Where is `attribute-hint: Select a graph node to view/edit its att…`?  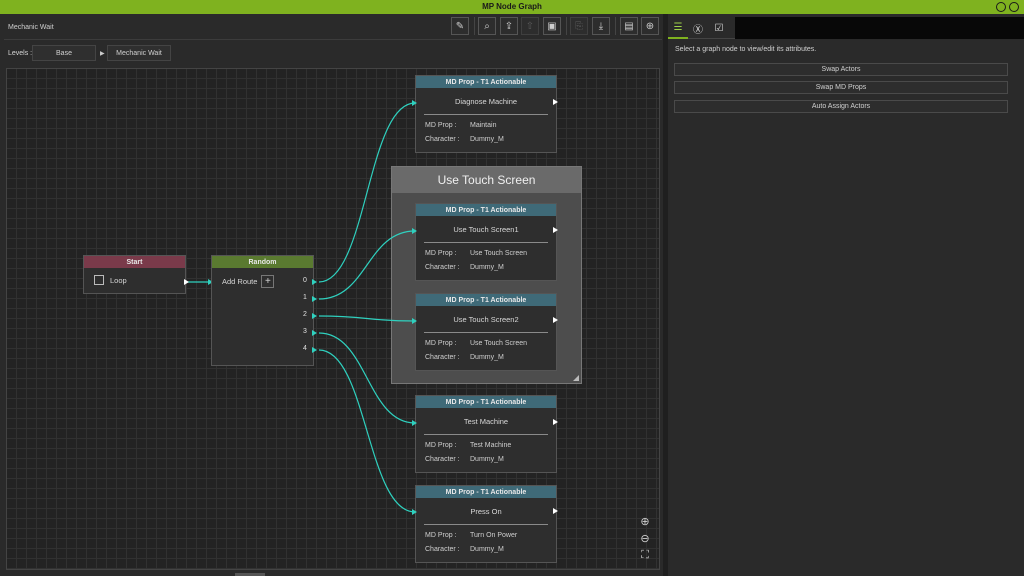
attribute-hint: Select a graph node to view/edit its att… is located at coordinates (746, 49).